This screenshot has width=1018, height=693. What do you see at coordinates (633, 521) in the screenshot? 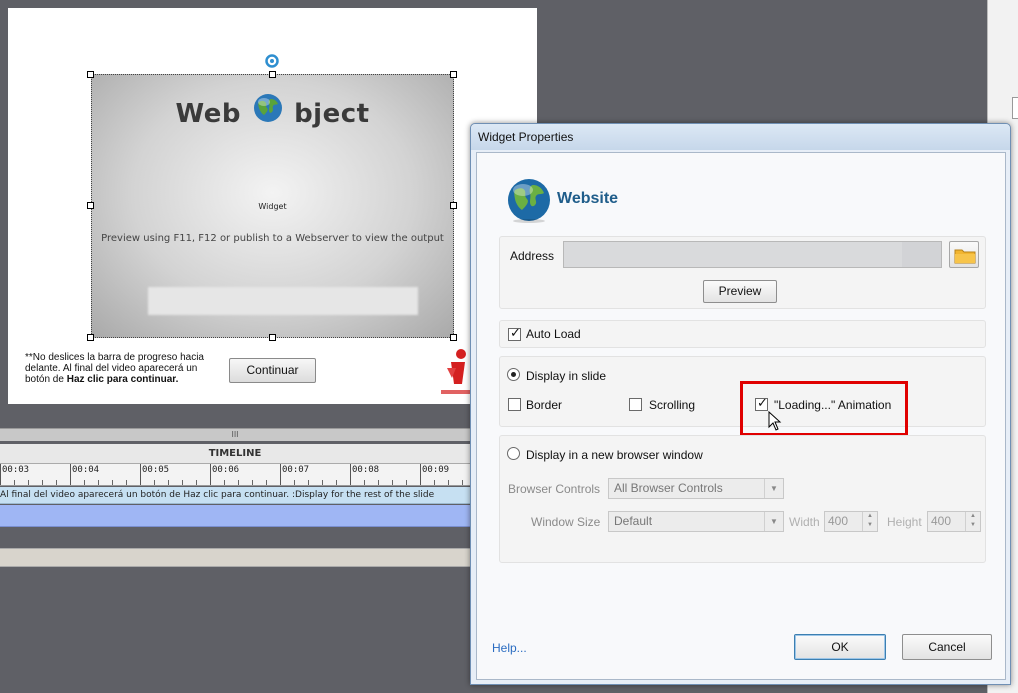
I see `window-size-value: Default` at bounding box center [633, 521].